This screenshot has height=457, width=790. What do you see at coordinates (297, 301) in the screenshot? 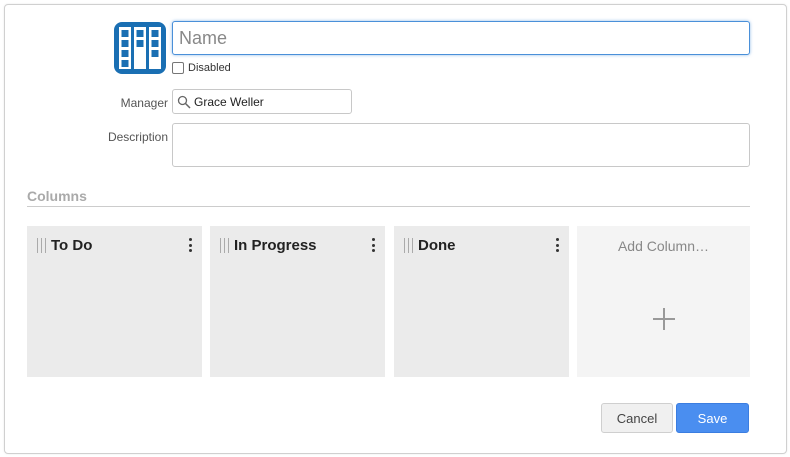
I see `column-card-in-progress: In Progress` at bounding box center [297, 301].